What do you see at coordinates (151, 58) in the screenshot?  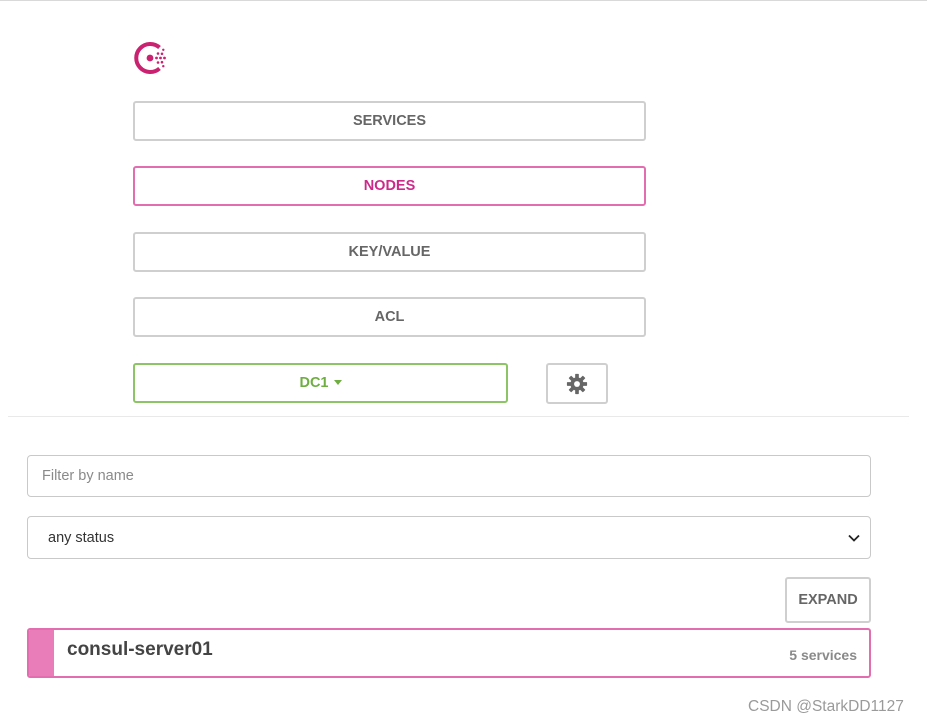 I see `consul-logo-icon` at bounding box center [151, 58].